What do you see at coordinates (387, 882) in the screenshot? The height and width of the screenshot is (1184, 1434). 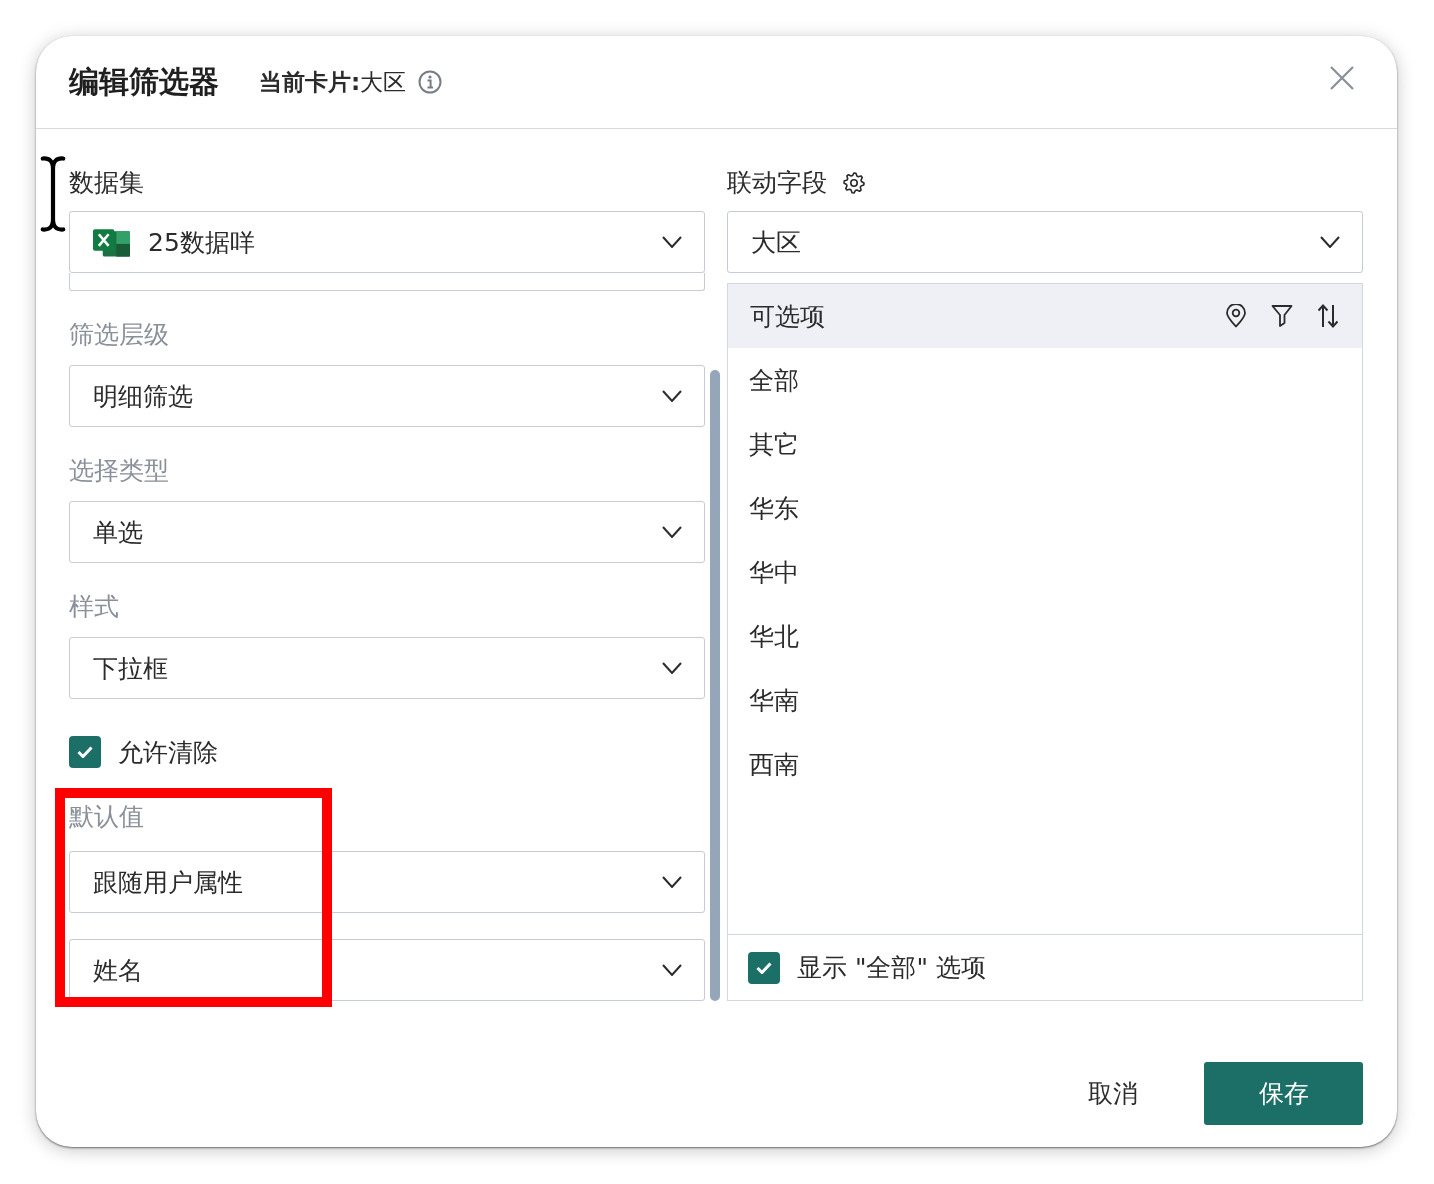 I see `dropdown: 跟随用户属性` at bounding box center [387, 882].